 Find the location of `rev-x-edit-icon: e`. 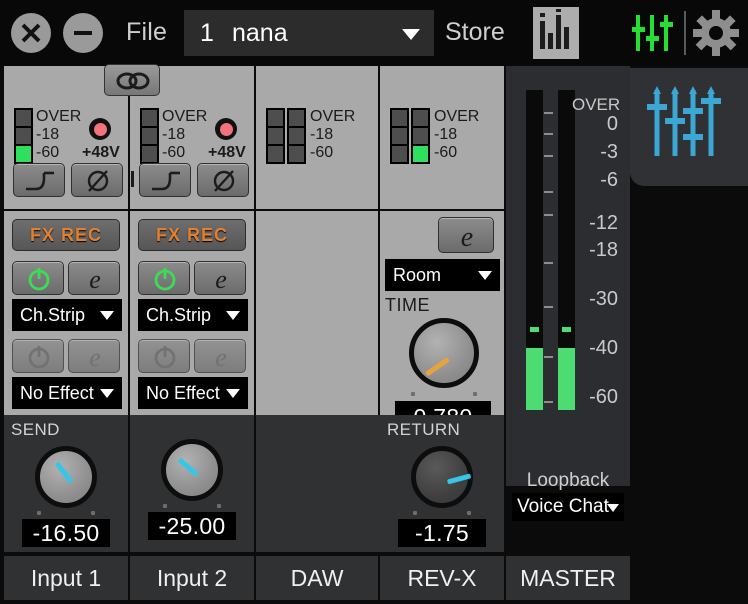

rev-x-edit-icon: e is located at coordinates (466, 235).